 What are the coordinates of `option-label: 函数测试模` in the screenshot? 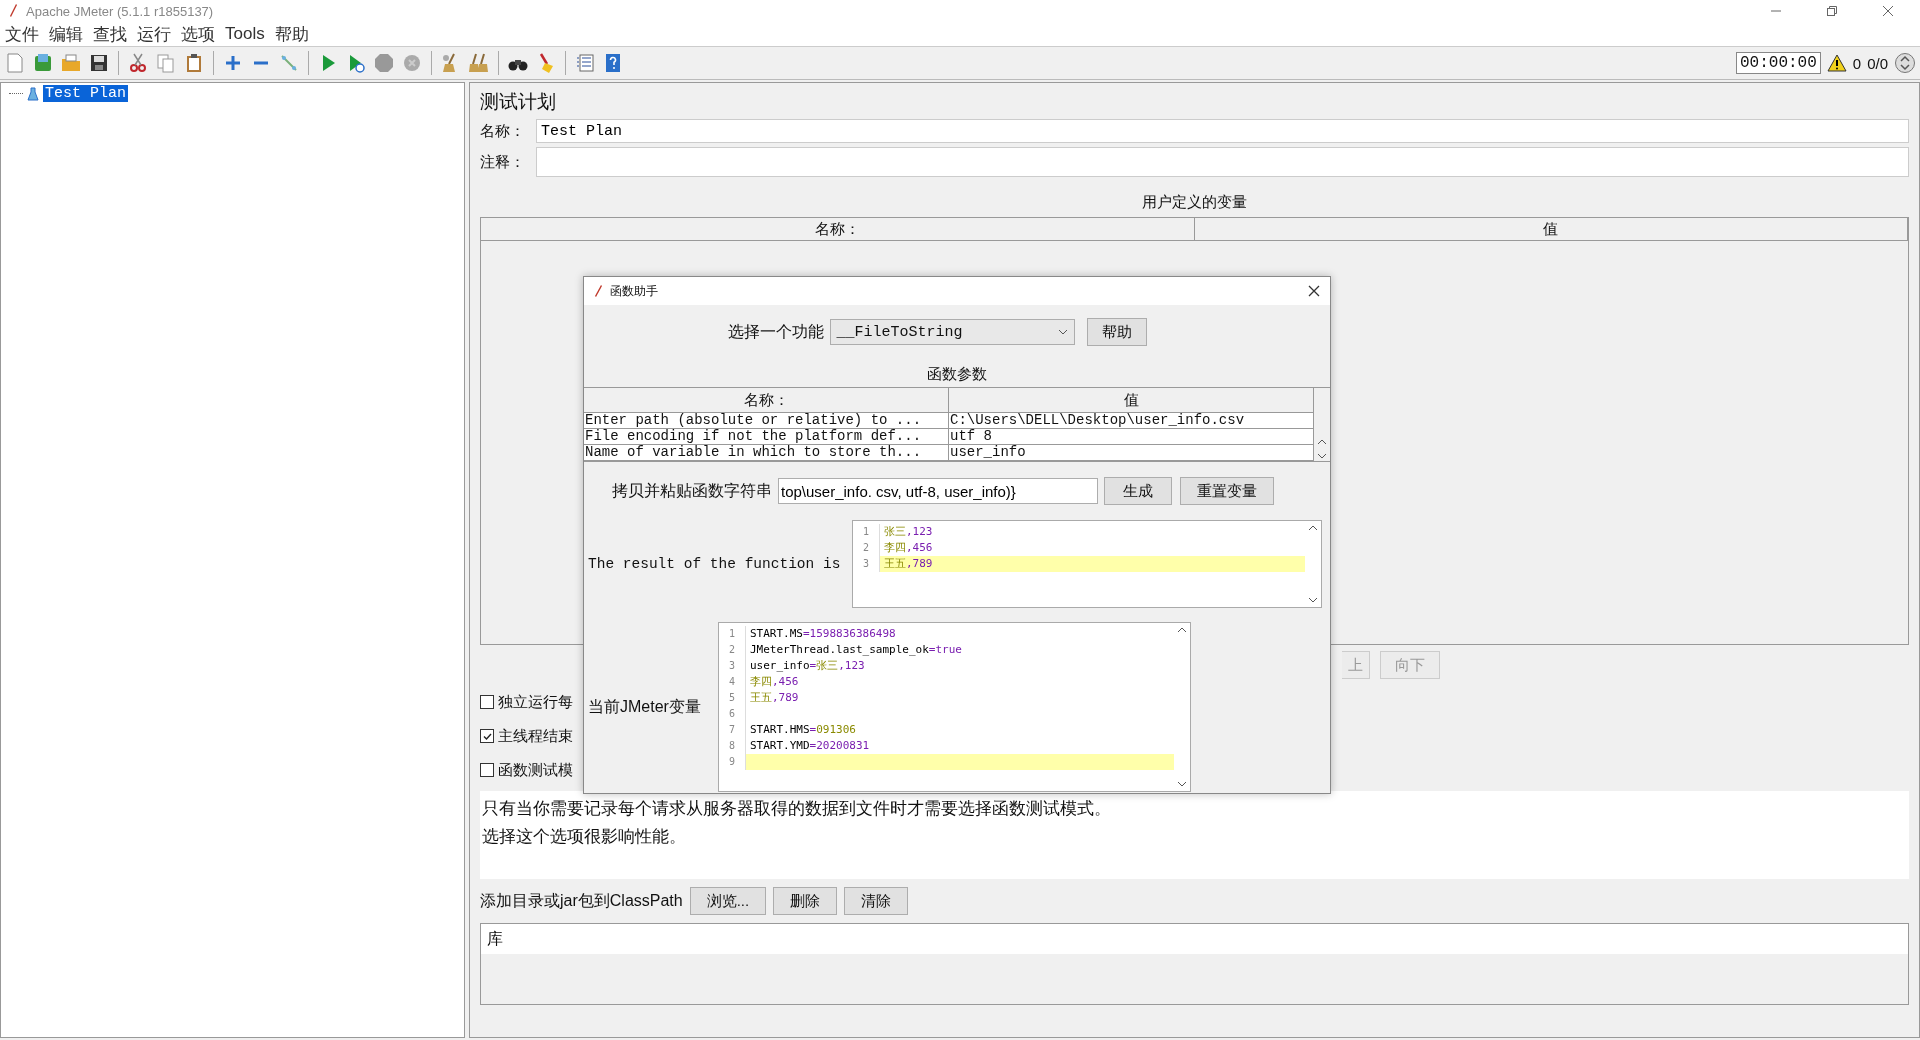 It's located at (535, 770).